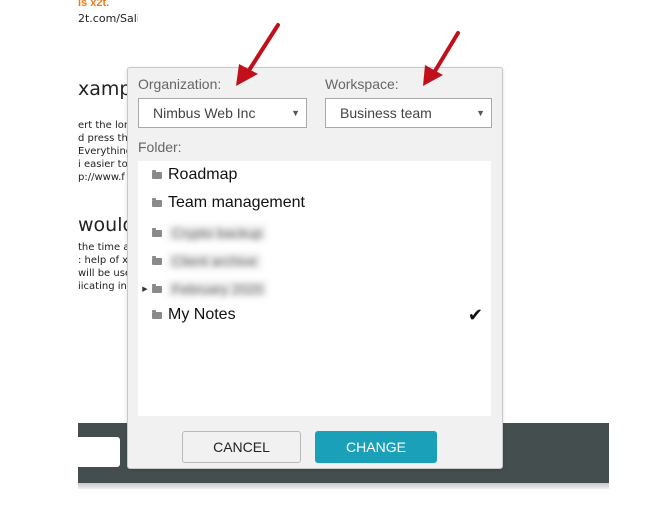 The height and width of the screenshot is (510, 653). What do you see at coordinates (104, 138) in the screenshot?
I see `background-paragraph-line: d press the` at bounding box center [104, 138].